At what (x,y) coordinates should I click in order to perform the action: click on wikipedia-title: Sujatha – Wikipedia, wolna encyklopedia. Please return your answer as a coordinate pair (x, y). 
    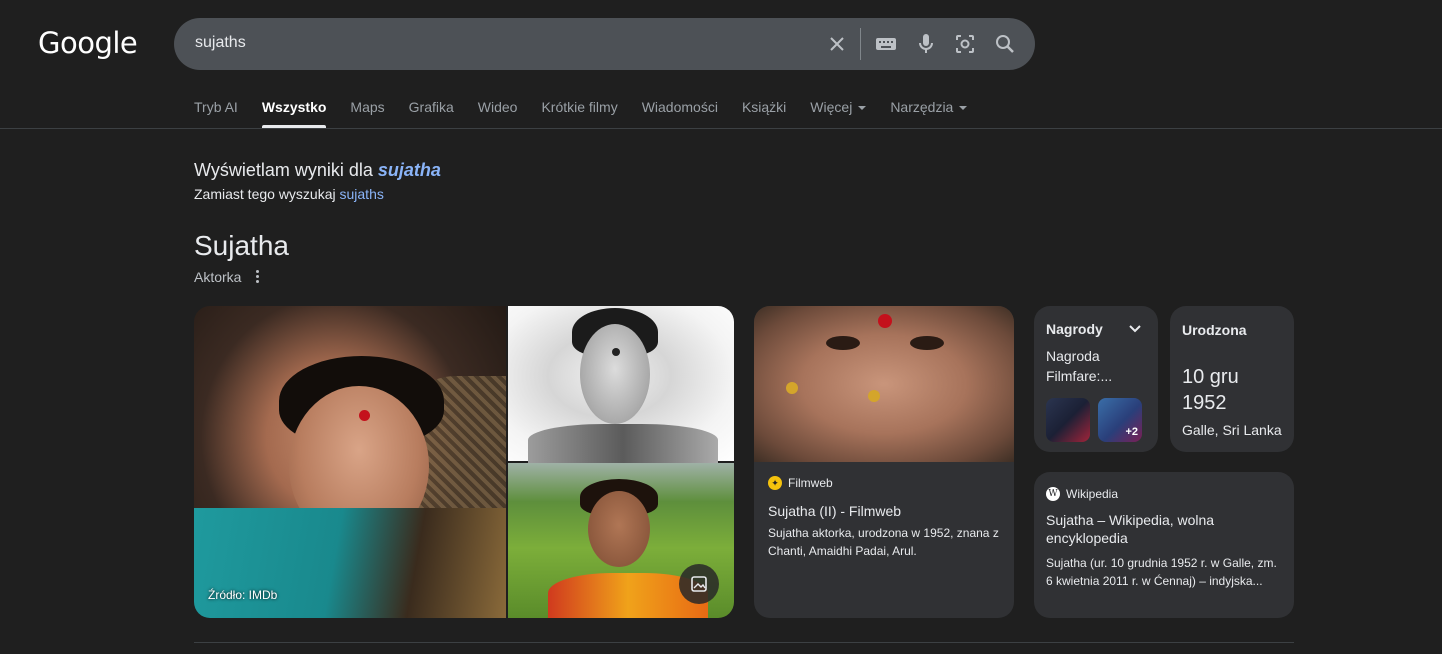
    Looking at the image, I should click on (1164, 529).